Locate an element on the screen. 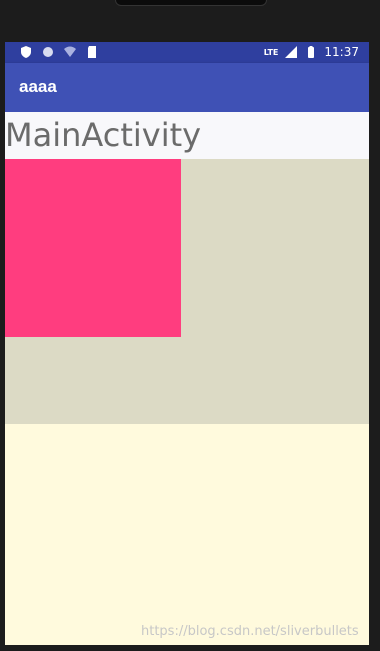 This screenshot has width=380, height=651. pink-box is located at coordinates (93, 248).